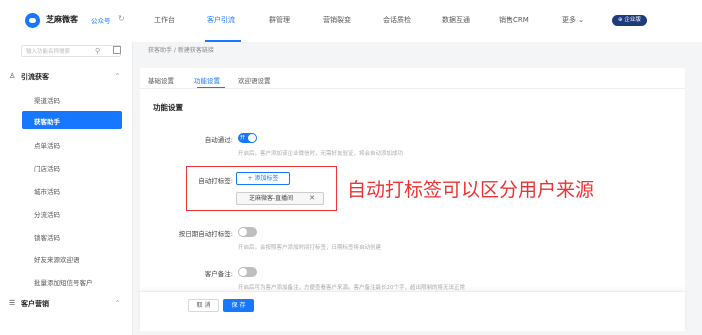  I want to click on cancel-button: 取 消, so click(203, 305).